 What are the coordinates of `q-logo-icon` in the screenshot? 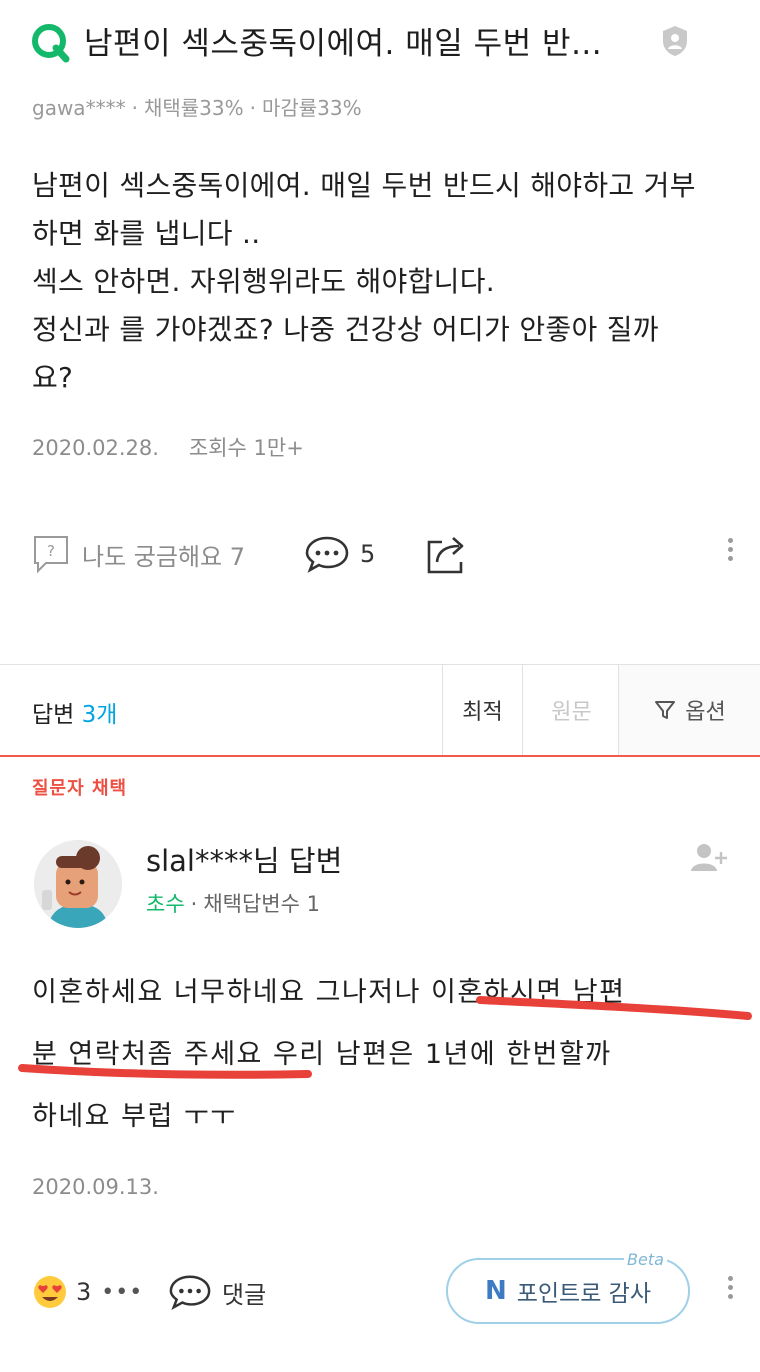 It's located at (51, 43).